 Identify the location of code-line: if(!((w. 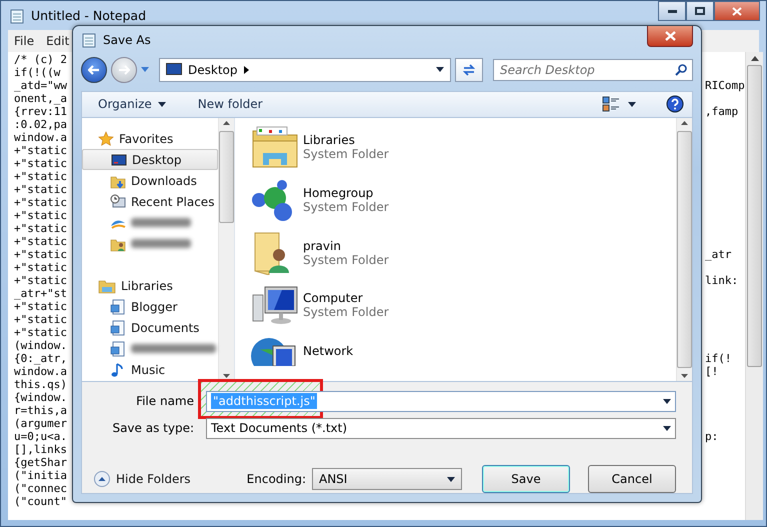
(37, 72).